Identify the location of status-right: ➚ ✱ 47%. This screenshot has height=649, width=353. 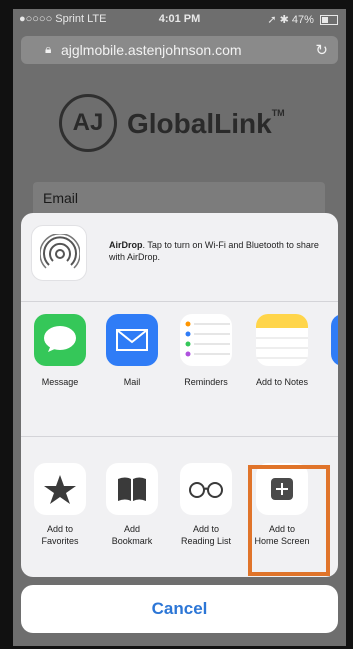
(302, 19).